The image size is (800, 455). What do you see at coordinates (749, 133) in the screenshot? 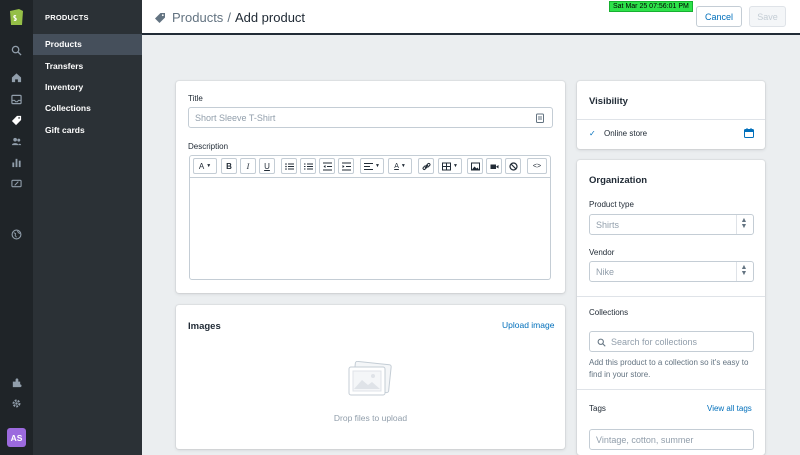
I see `calendar-icon` at bounding box center [749, 133].